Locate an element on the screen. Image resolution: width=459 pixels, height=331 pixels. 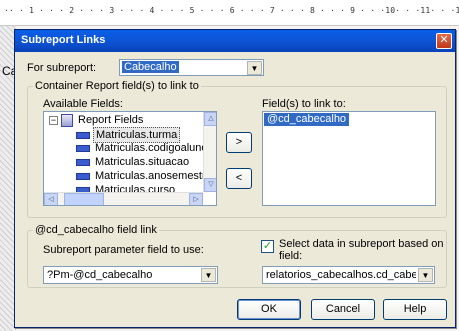
available-fields-label: Available Fields: is located at coordinates (83, 104).